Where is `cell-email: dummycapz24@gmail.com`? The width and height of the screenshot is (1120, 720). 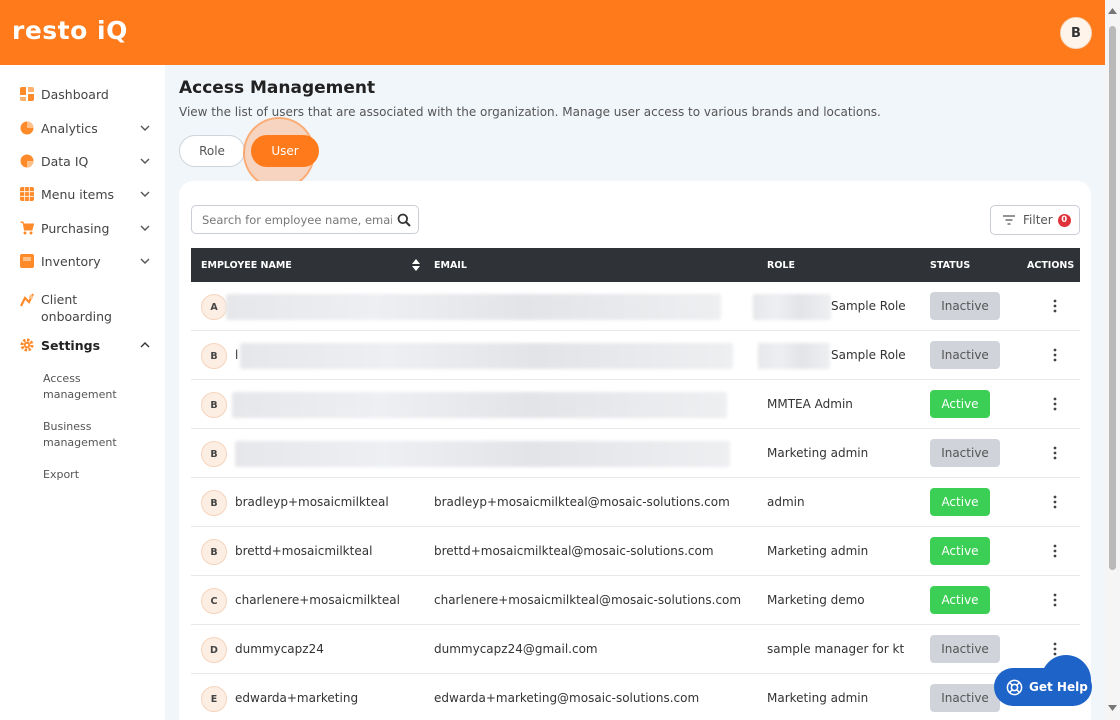 cell-email: dummycapz24@gmail.com is located at coordinates (516, 649).